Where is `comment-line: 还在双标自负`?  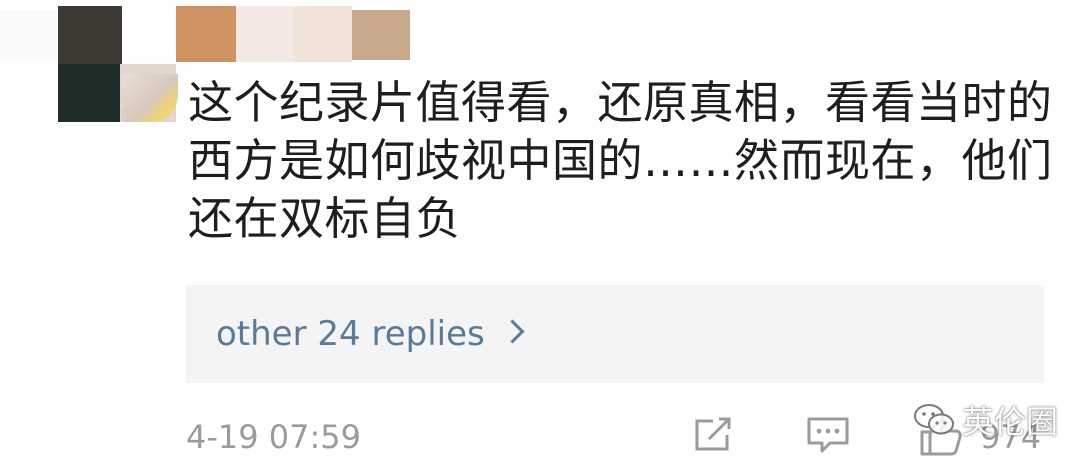 comment-line: 还在双标自负 is located at coordinates (325, 218).